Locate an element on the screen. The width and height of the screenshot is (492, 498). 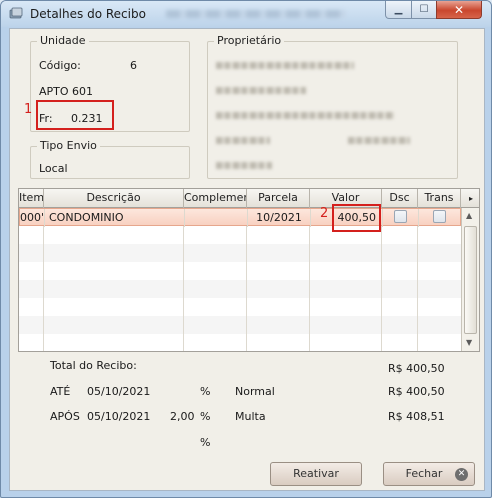
app-icon is located at coordinates (16, 13).